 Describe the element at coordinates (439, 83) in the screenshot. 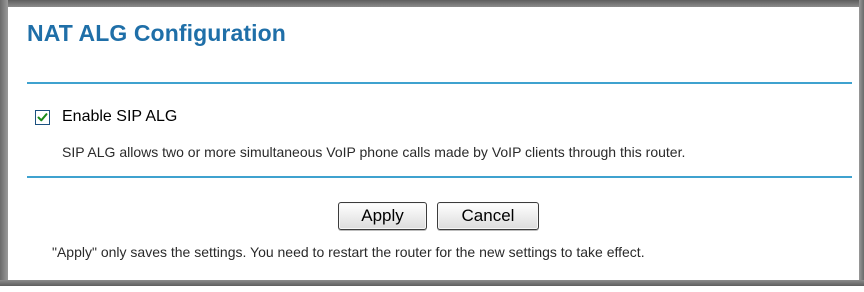

I see `divider-top` at that location.